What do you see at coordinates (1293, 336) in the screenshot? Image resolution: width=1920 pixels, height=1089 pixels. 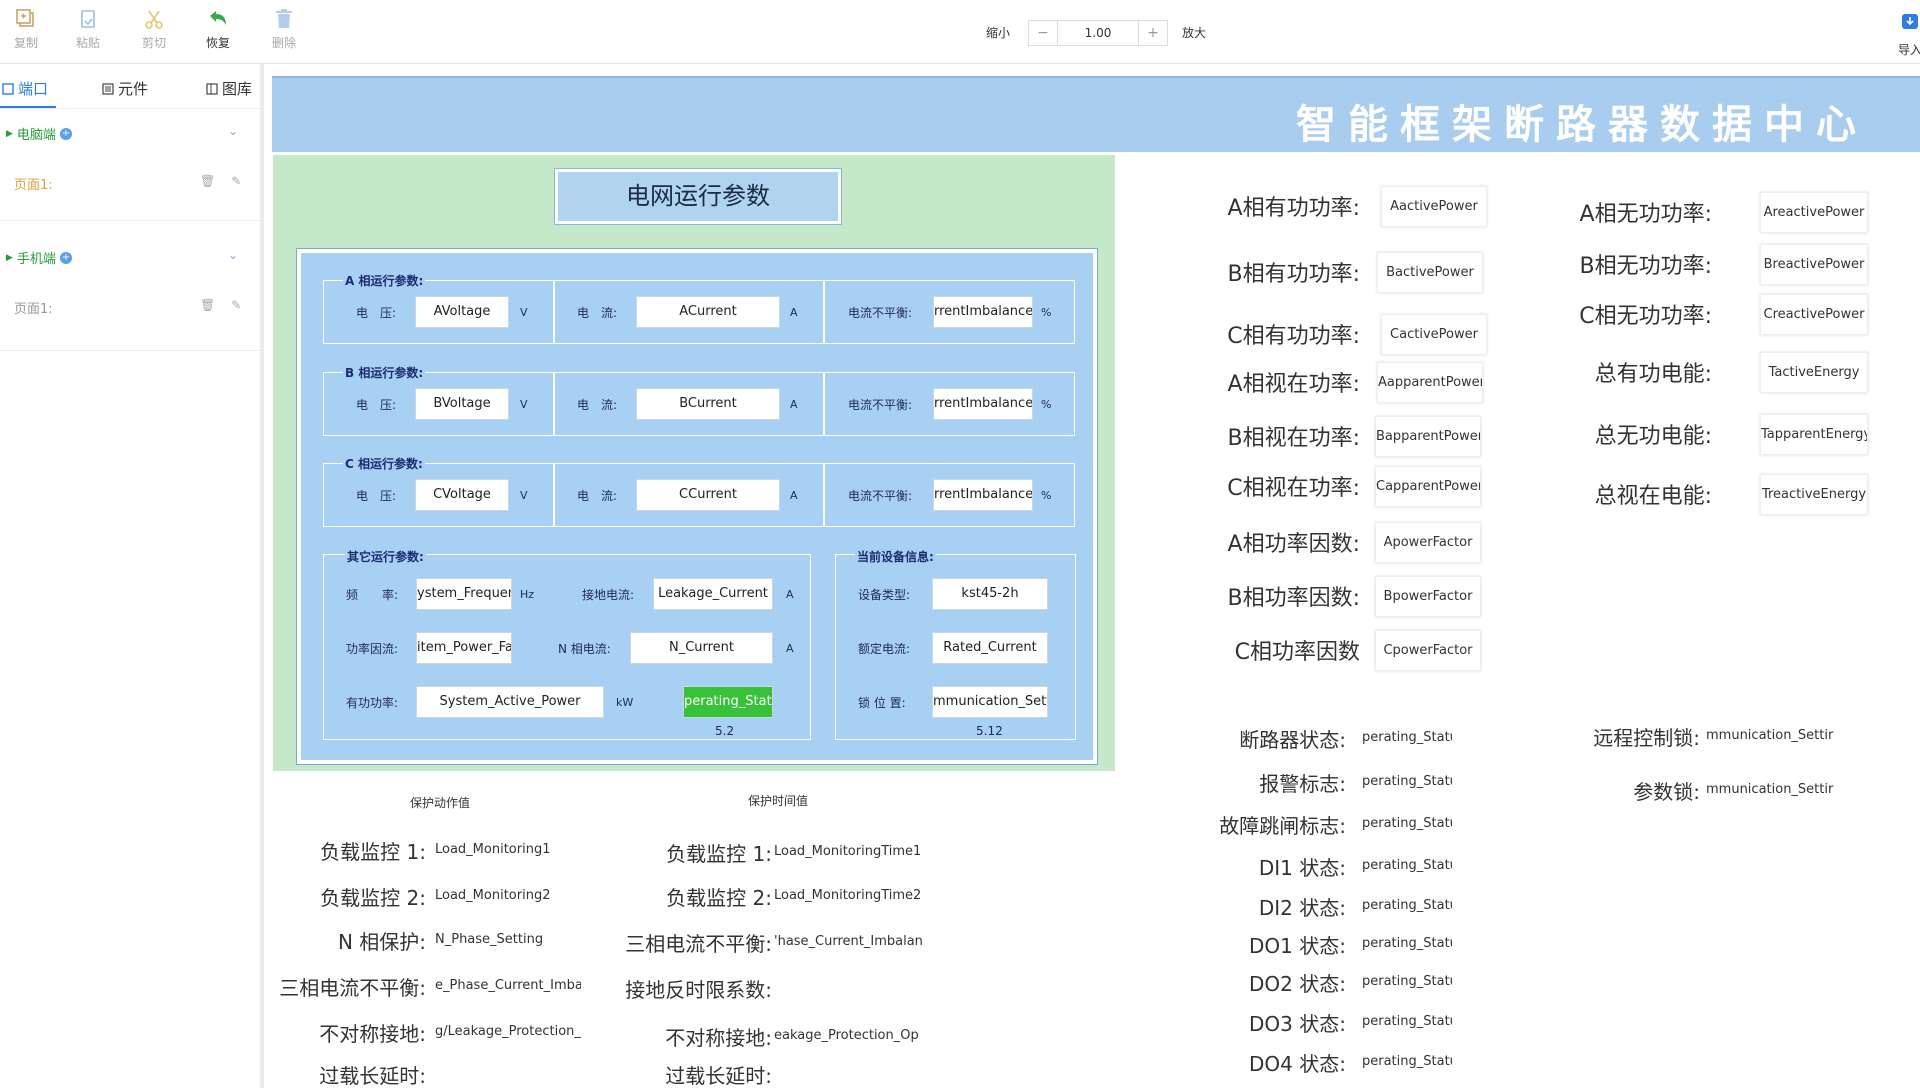 I see `power-label: C相有功功率:` at bounding box center [1293, 336].